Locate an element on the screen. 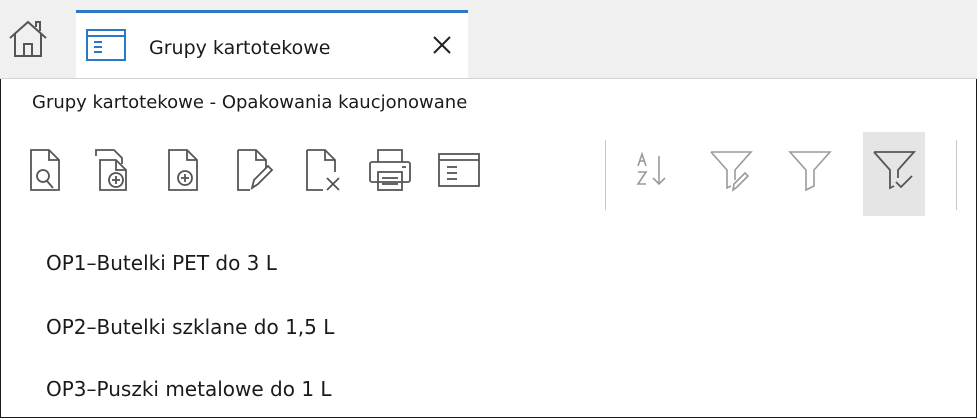 Image resolution: width=977 pixels, height=418 pixels. list-item: OP3–Puszki metalowe do 1 L is located at coordinates (189, 389).